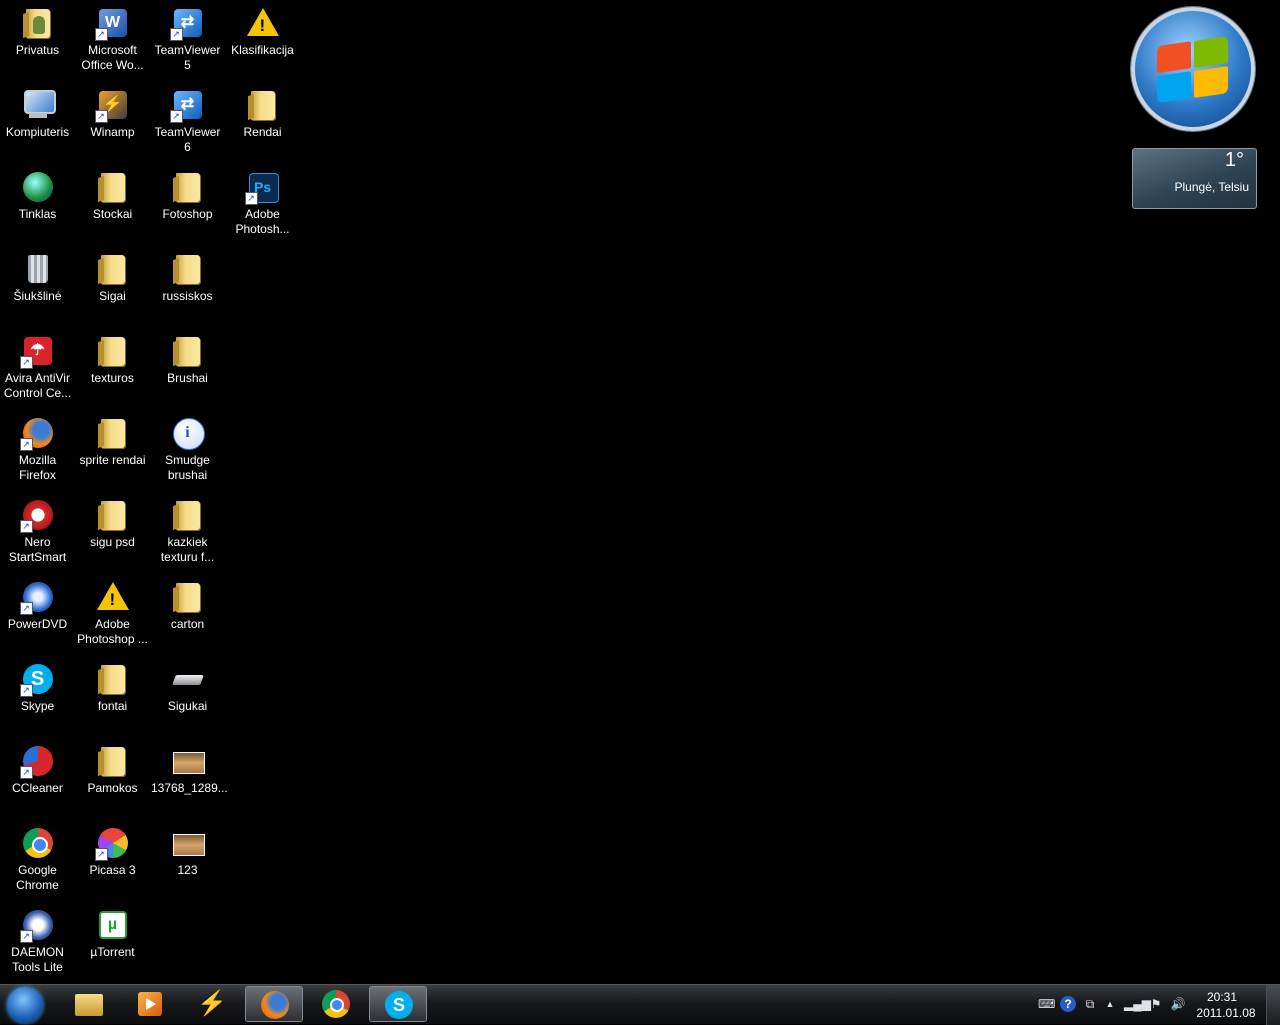  I want to click on desktop-icon: i Smudge brushai, so click(187, 451).